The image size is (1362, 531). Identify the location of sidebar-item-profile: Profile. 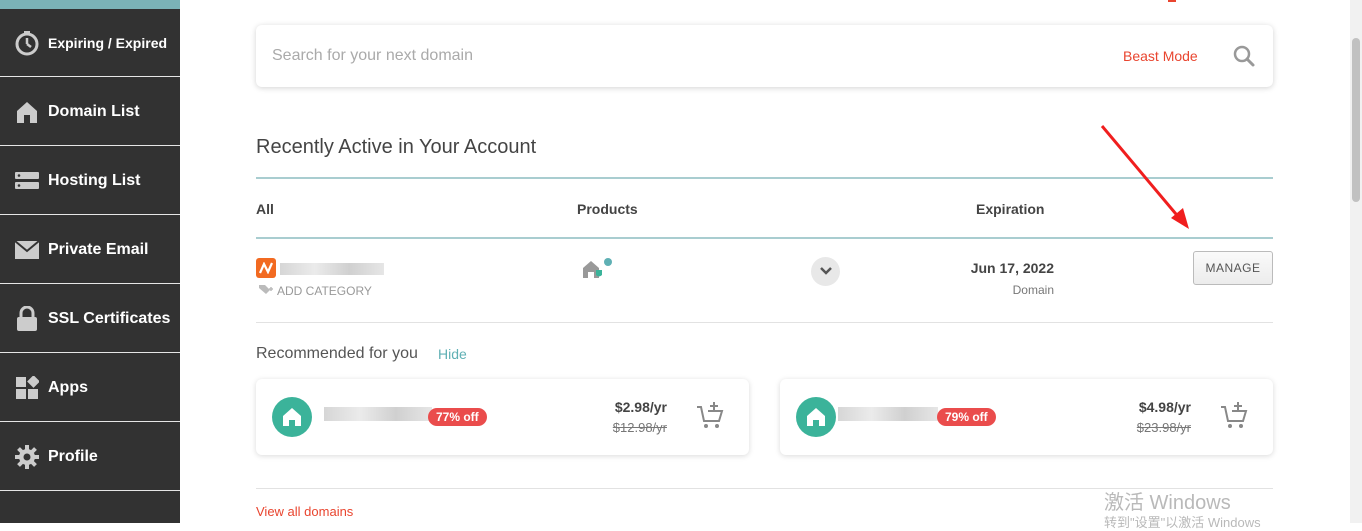
(90, 457).